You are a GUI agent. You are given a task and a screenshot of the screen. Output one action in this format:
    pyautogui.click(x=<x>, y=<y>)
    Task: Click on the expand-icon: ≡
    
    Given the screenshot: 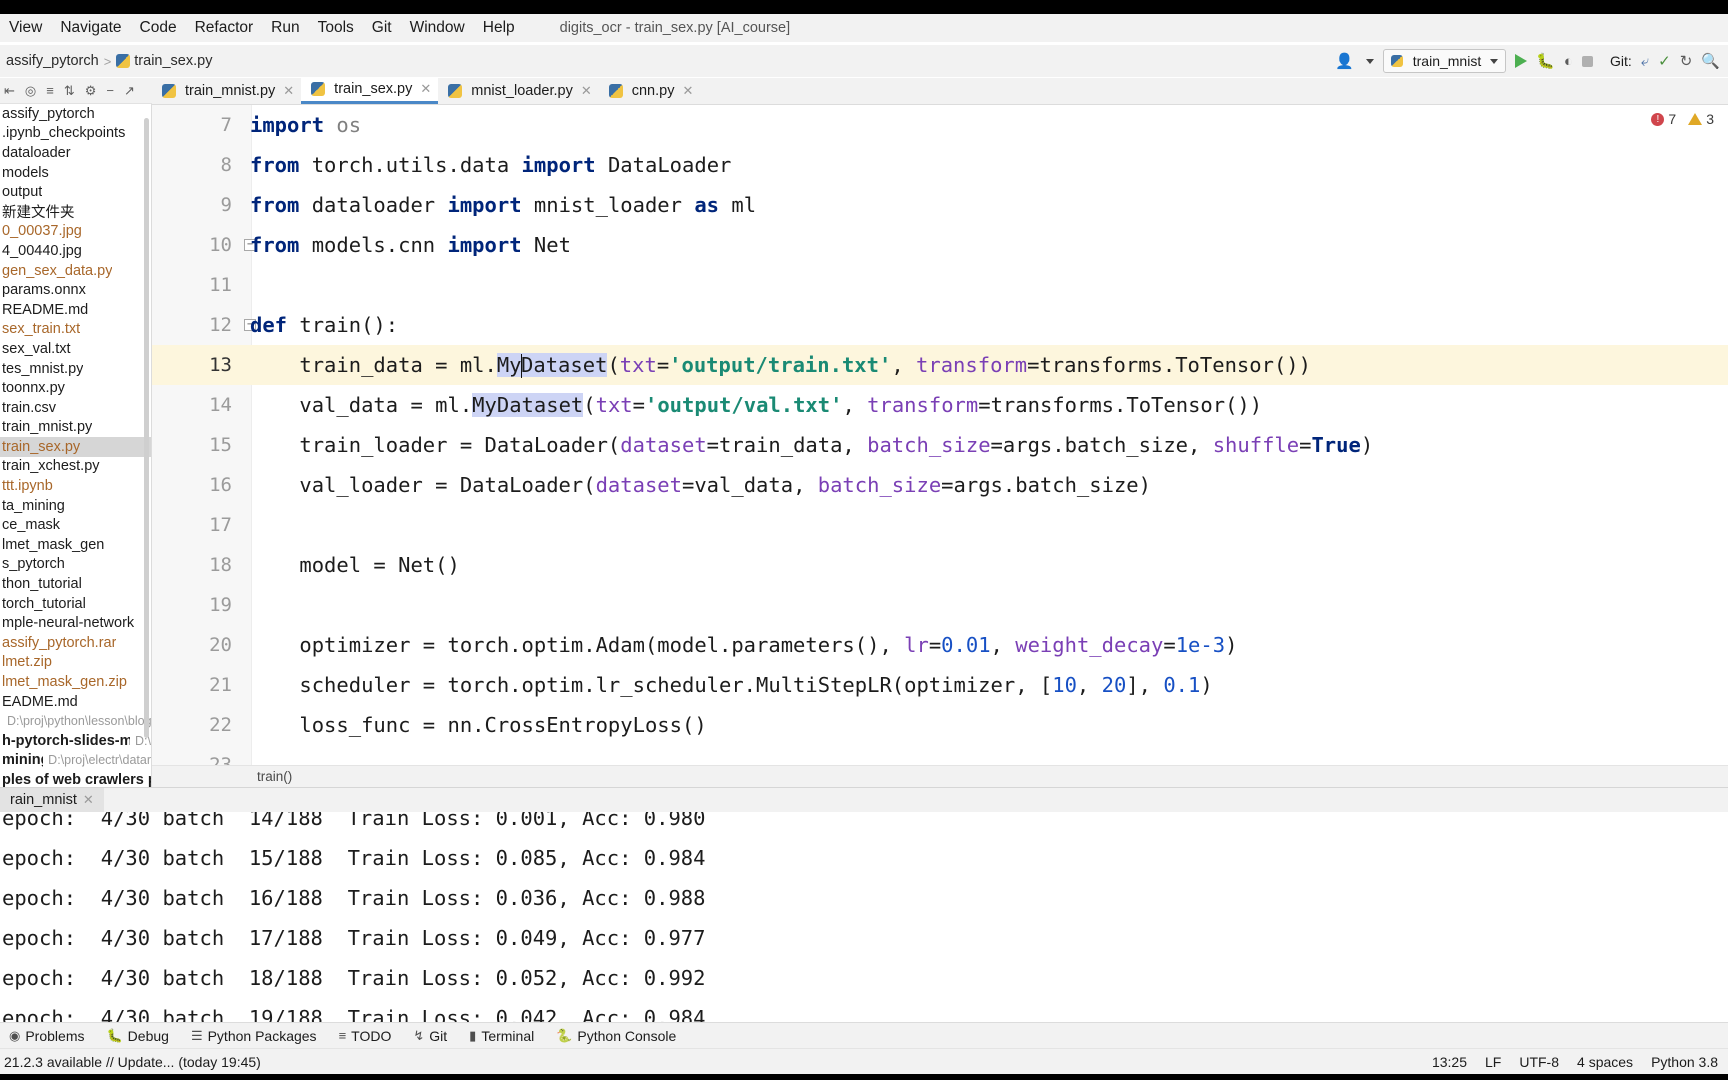 What is the action you would take?
    pyautogui.click(x=50, y=90)
    